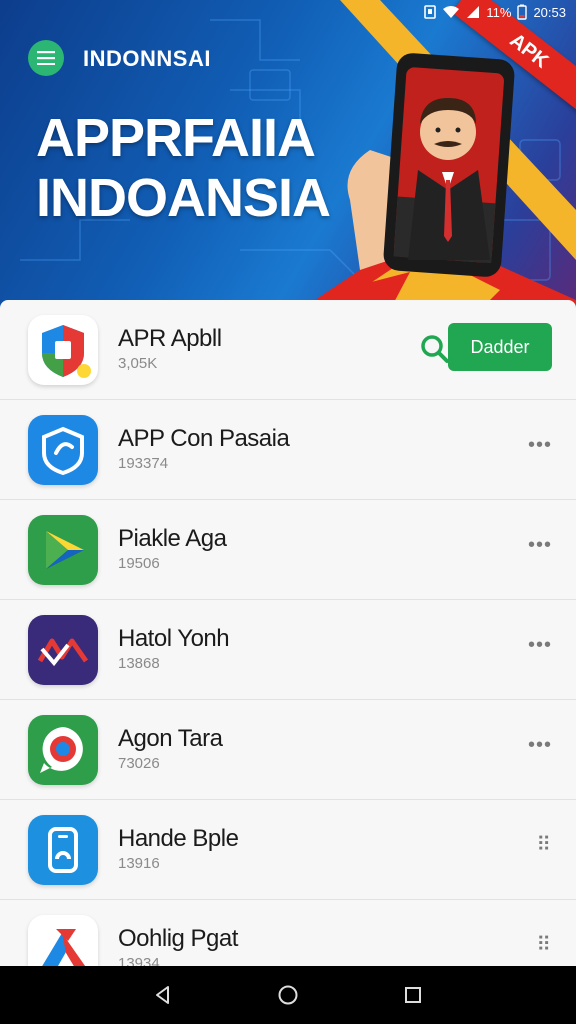  What do you see at coordinates (139, 863) in the screenshot?
I see `app-meta: 13916` at bounding box center [139, 863].